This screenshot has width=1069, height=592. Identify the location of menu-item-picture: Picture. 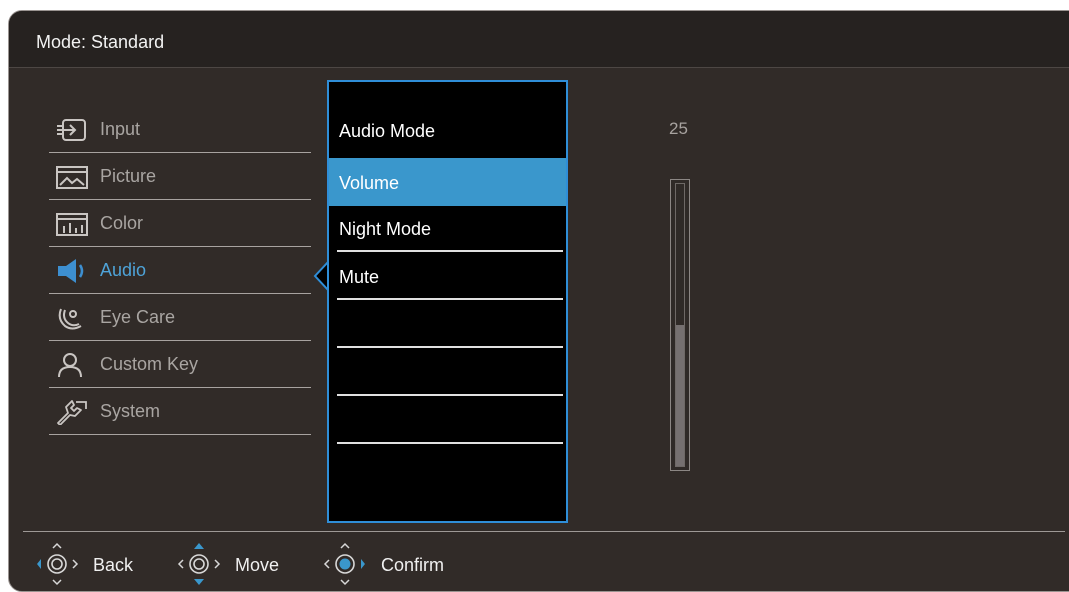
(180, 177).